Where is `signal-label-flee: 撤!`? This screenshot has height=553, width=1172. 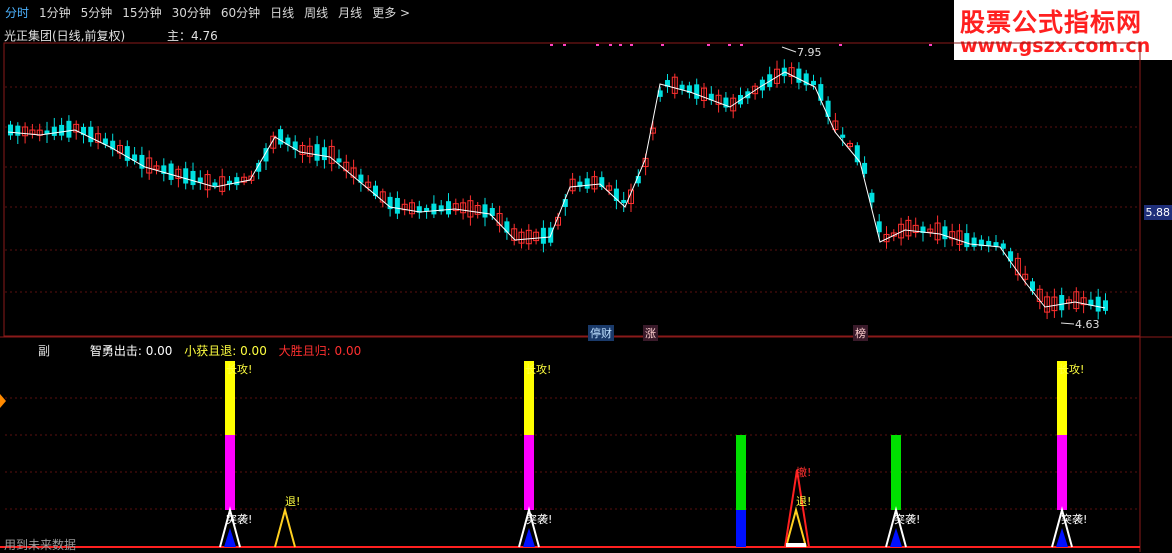
signal-label-flee: 撤! is located at coordinates (803, 472).